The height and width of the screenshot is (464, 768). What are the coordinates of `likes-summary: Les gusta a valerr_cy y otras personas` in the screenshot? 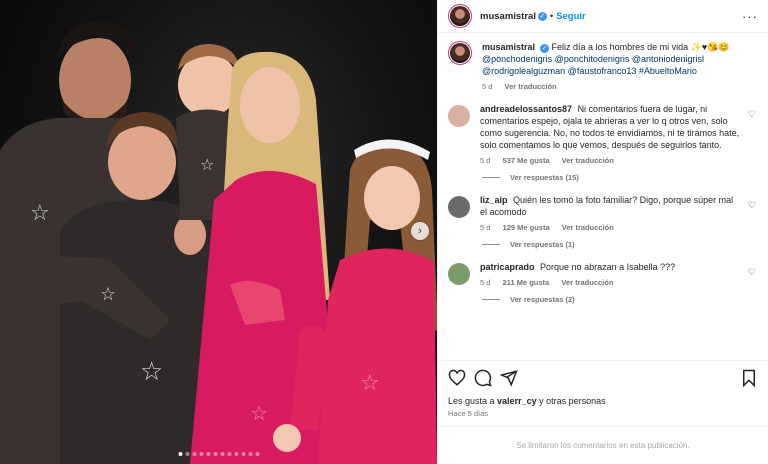 It's located at (603, 401).